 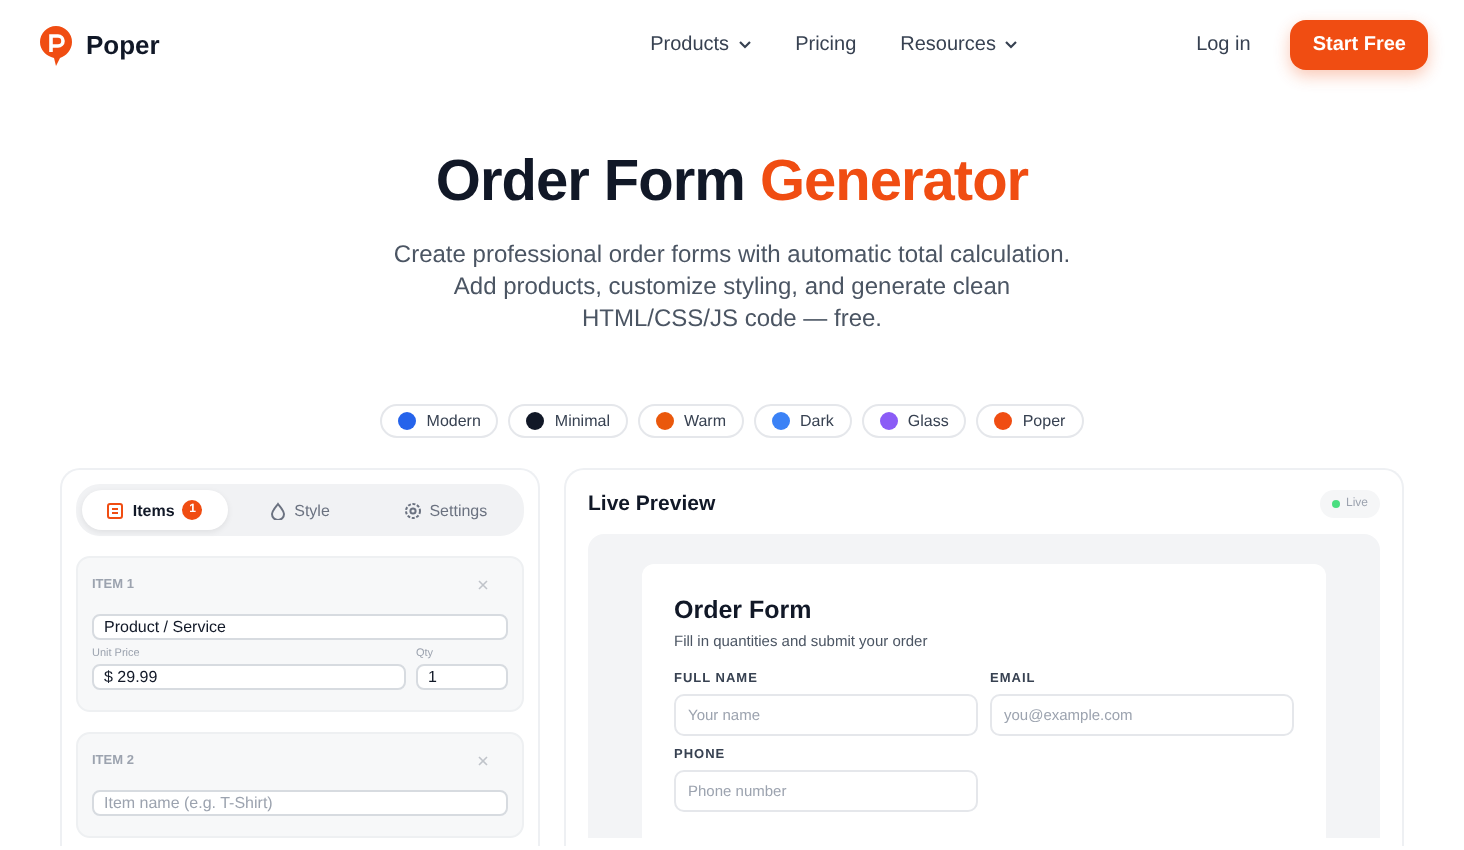 What do you see at coordinates (732, 183) in the screenshot?
I see `page-title: Order Form Generator` at bounding box center [732, 183].